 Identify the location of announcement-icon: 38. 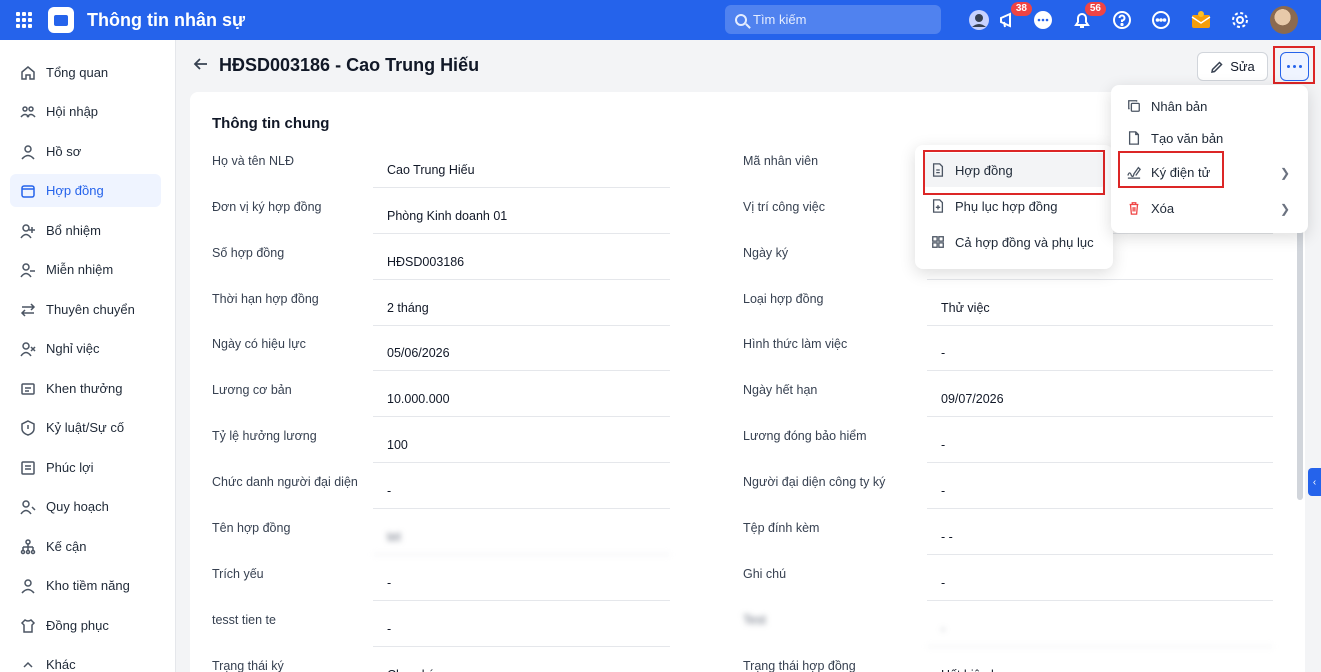
(1014, 17).